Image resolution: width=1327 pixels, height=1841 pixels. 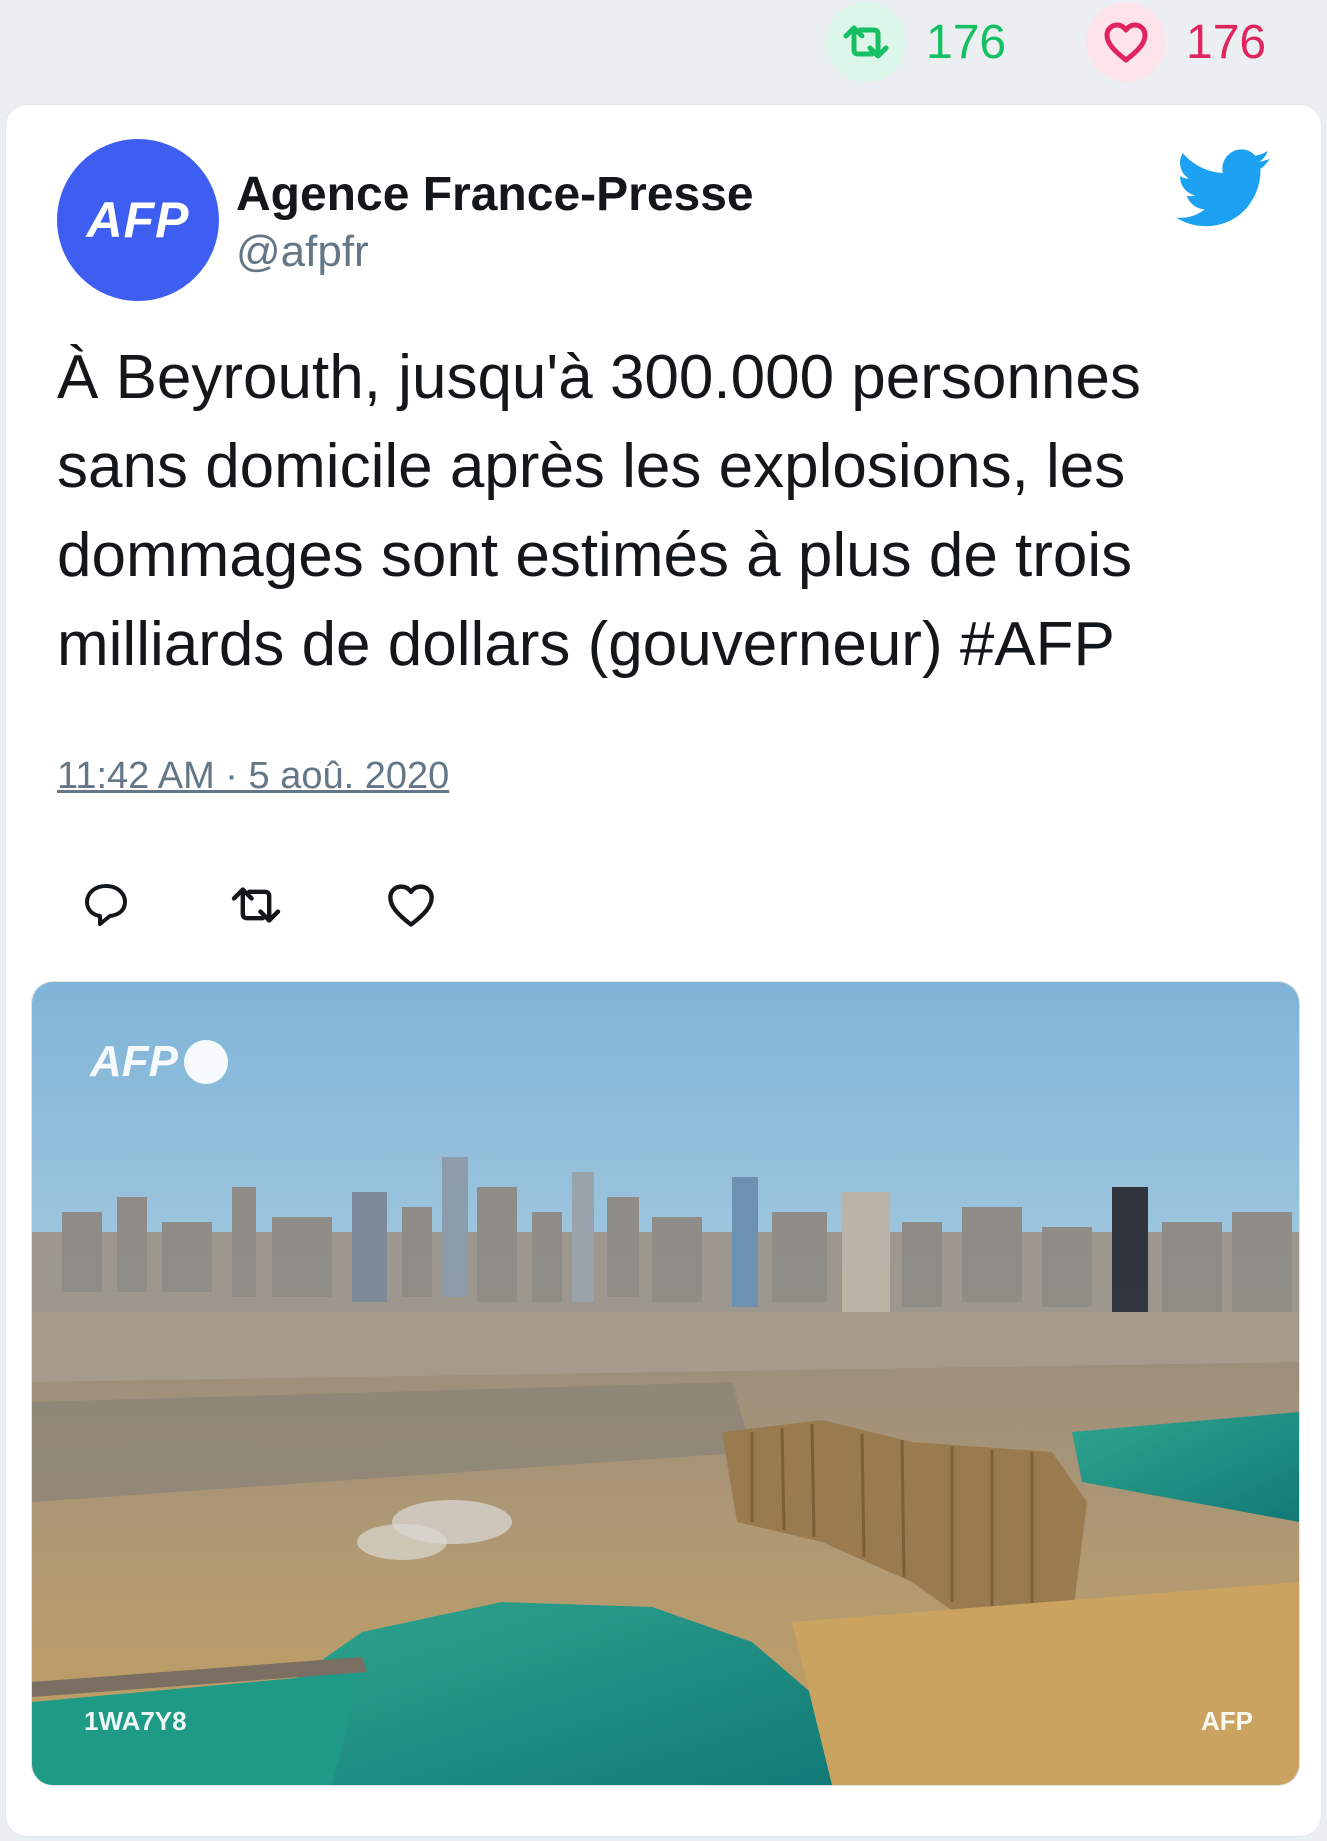 I want to click on tweet-timestamp: 11:42 AM · 5 aoû. 2020, so click(x=253, y=776).